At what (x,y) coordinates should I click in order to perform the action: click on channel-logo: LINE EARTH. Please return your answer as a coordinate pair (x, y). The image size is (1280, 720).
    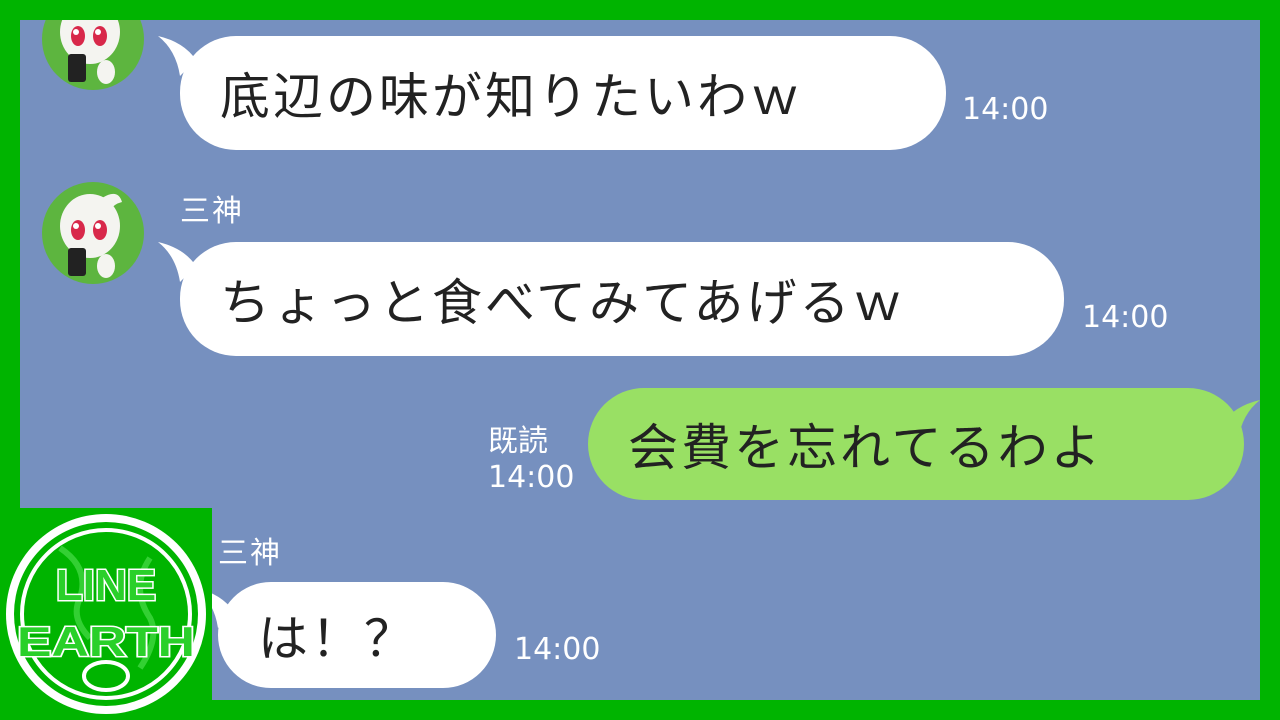
    Looking at the image, I should click on (106, 614).